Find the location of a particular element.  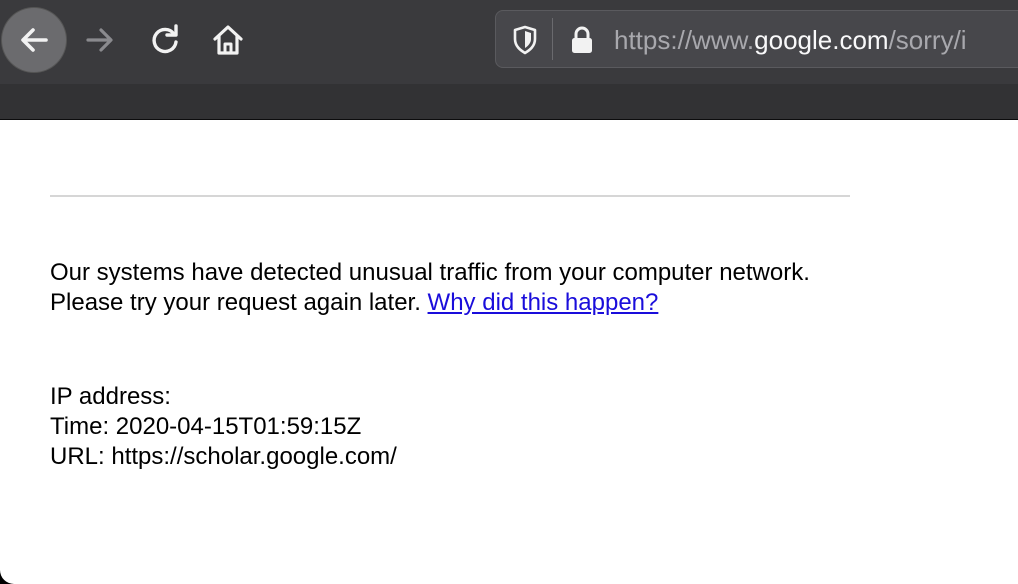

lock-icon is located at coordinates (582, 39).